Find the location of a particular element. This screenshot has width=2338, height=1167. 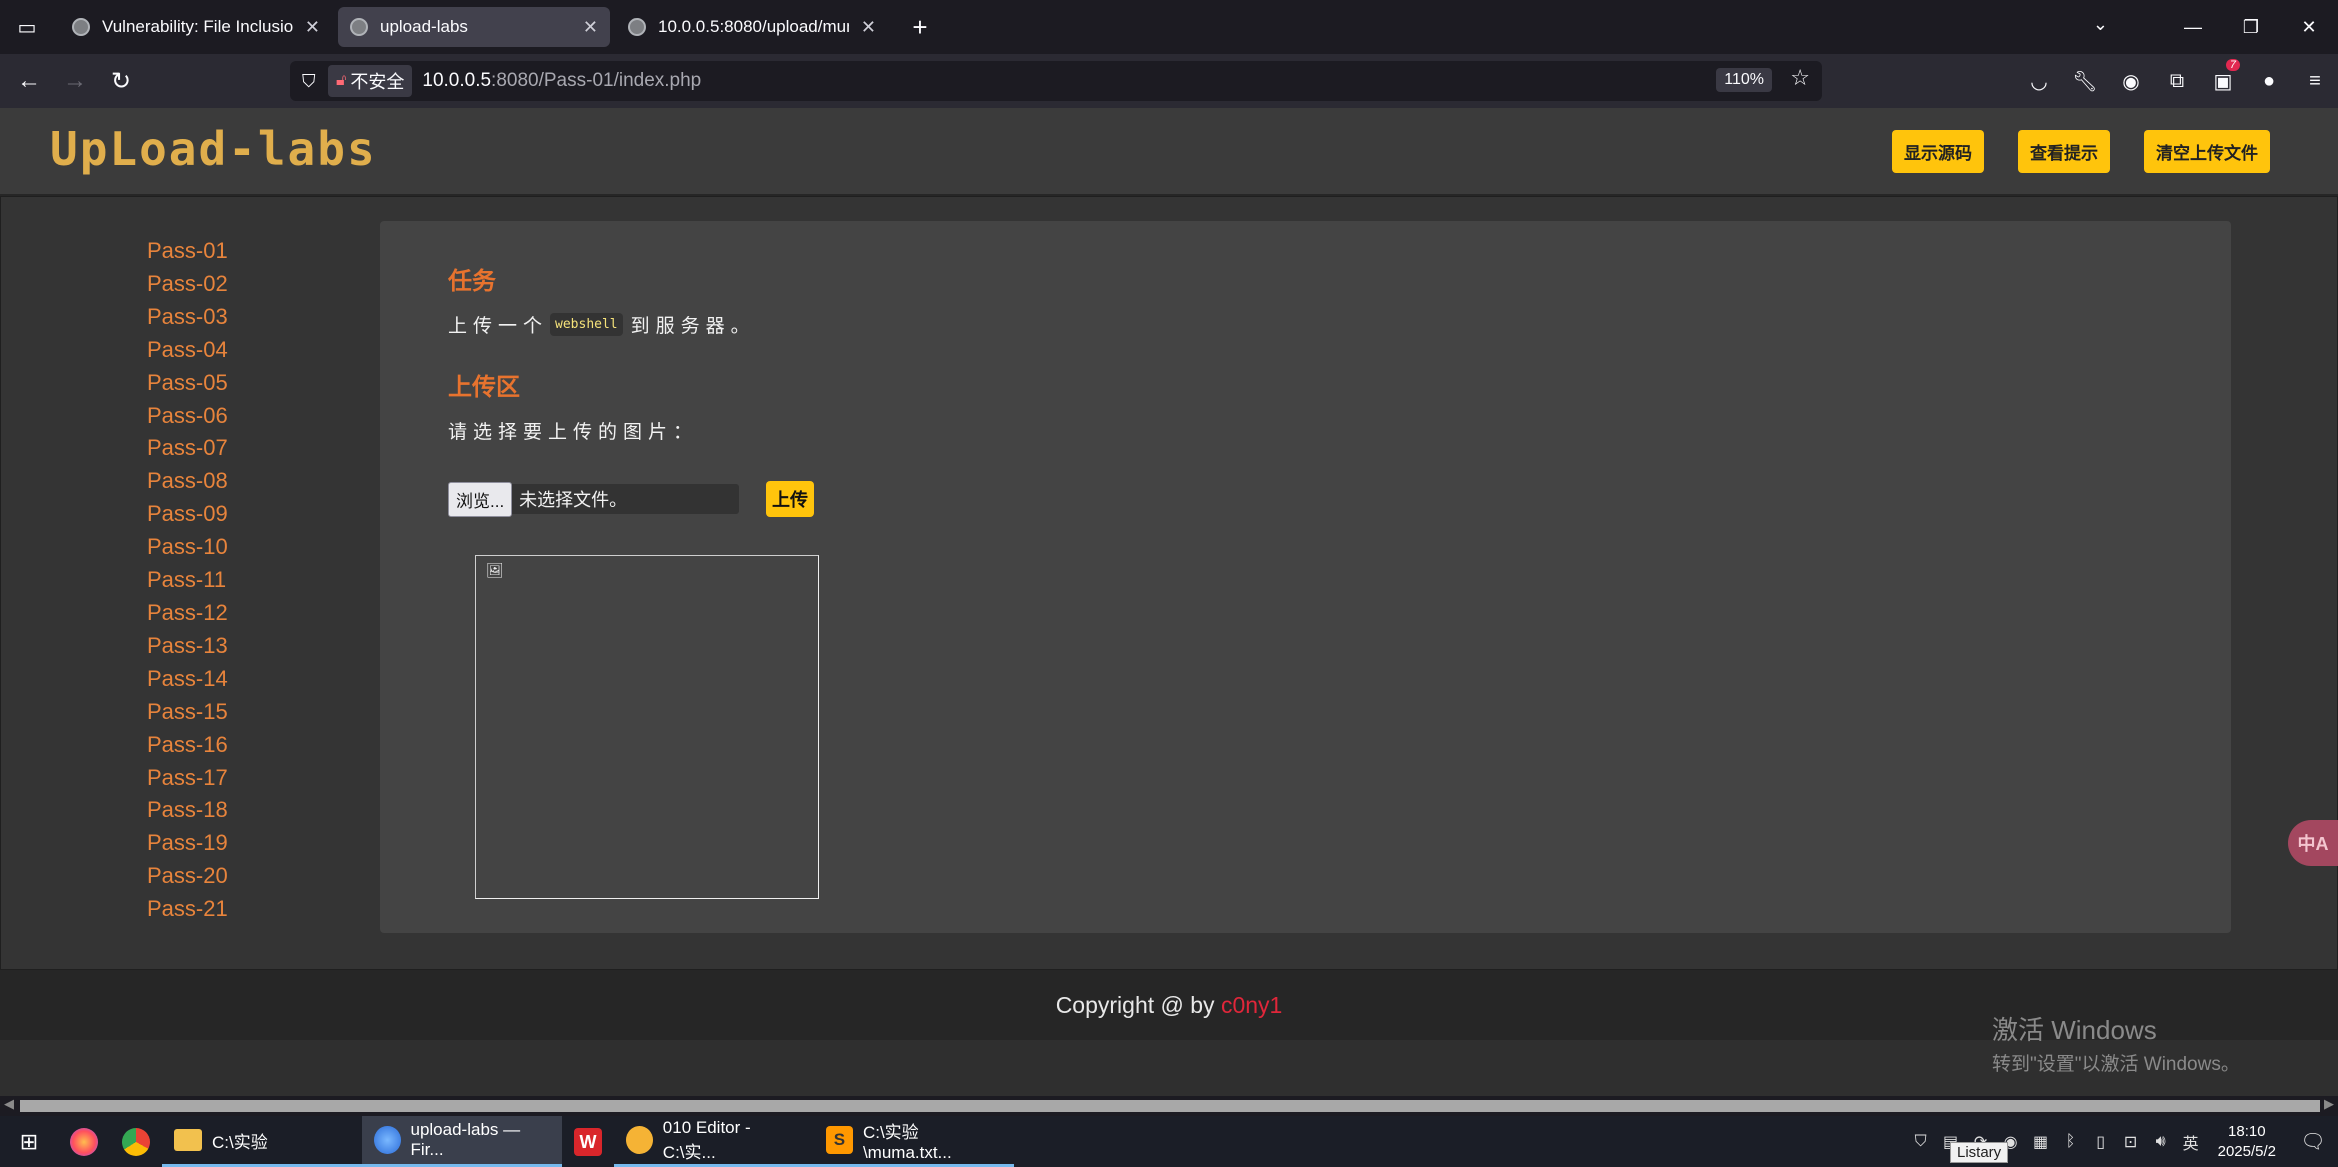

account-icon: ◉ is located at coordinates (2131, 81).